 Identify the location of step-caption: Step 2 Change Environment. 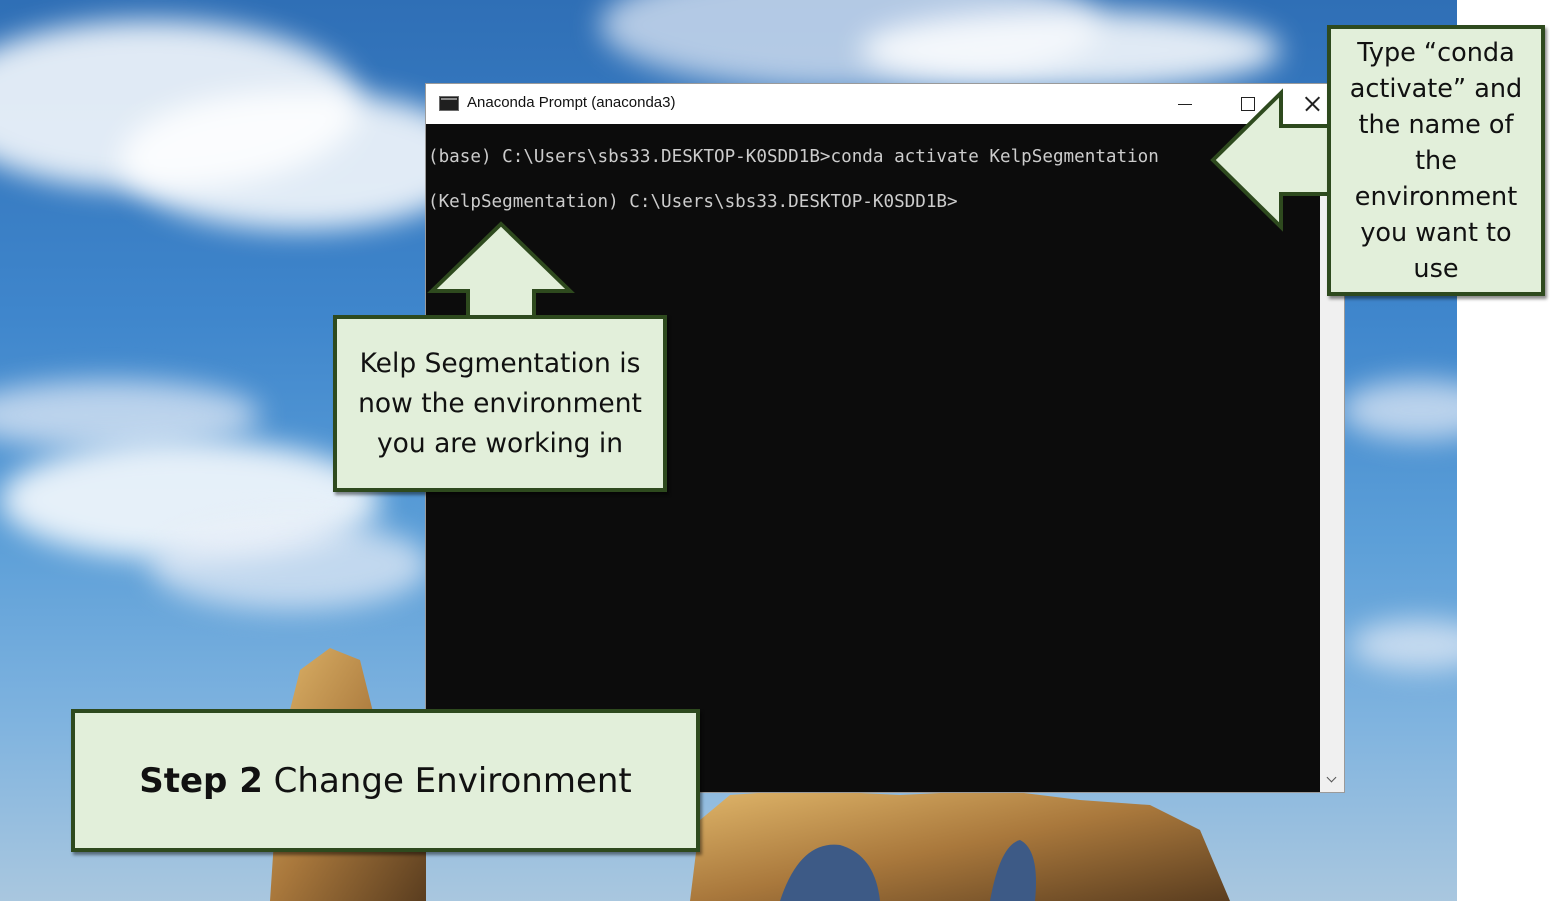
(385, 781).